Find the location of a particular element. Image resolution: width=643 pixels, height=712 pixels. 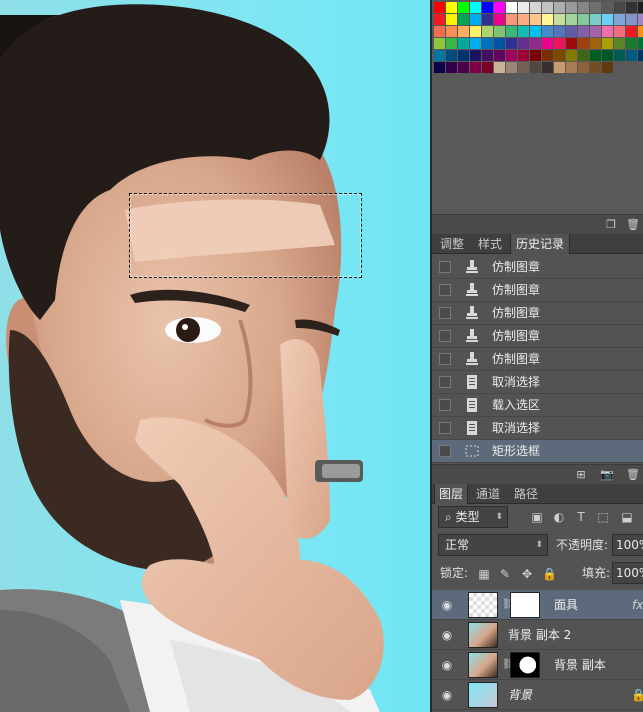

layer-row: ◉ ⛓ 面具 fx is located at coordinates (537, 605).